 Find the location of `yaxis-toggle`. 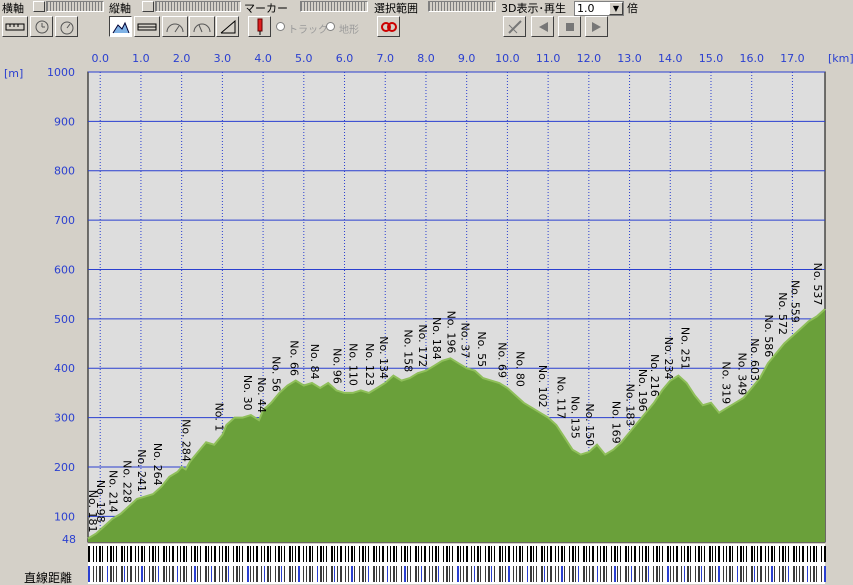

yaxis-toggle is located at coordinates (148, 6).